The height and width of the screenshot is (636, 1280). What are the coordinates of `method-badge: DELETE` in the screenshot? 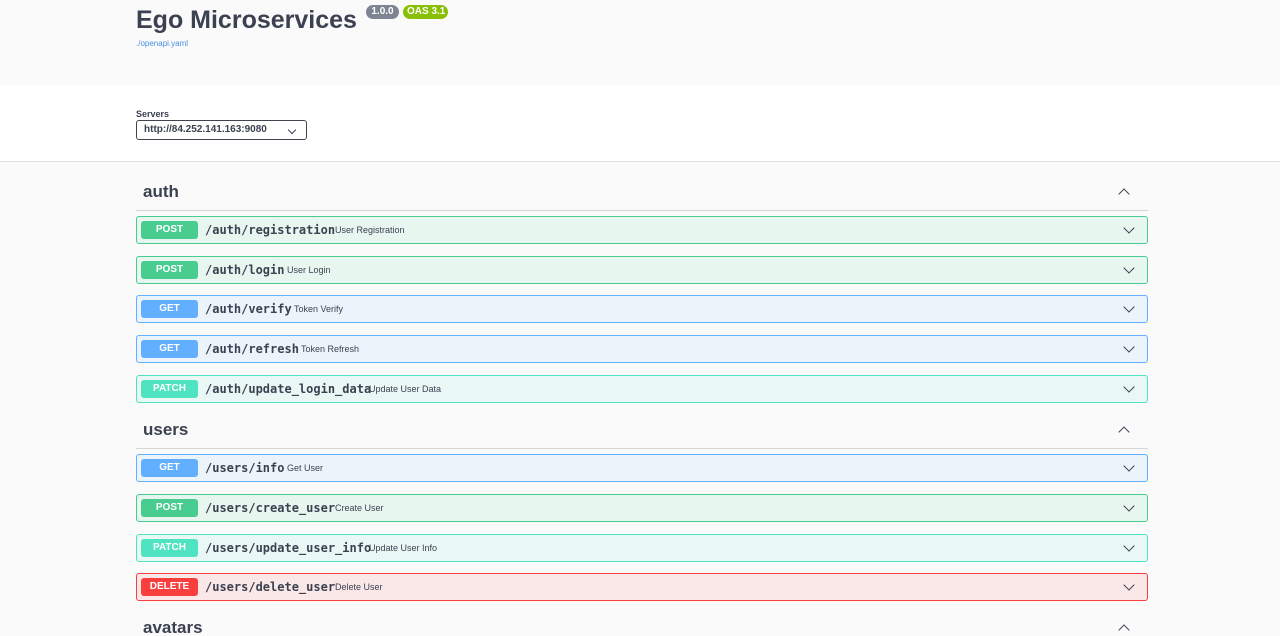 It's located at (169, 587).